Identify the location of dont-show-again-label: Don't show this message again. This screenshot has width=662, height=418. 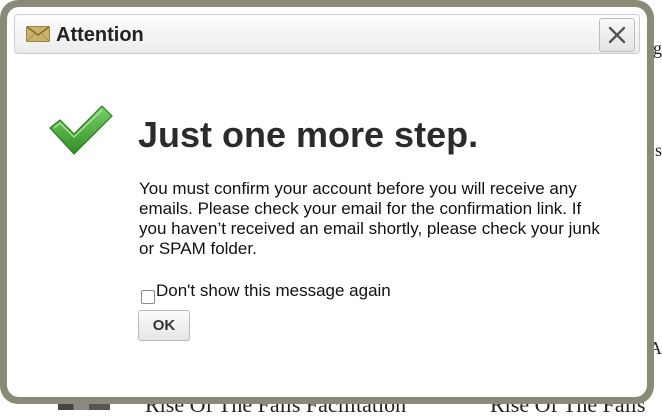
(273, 291).